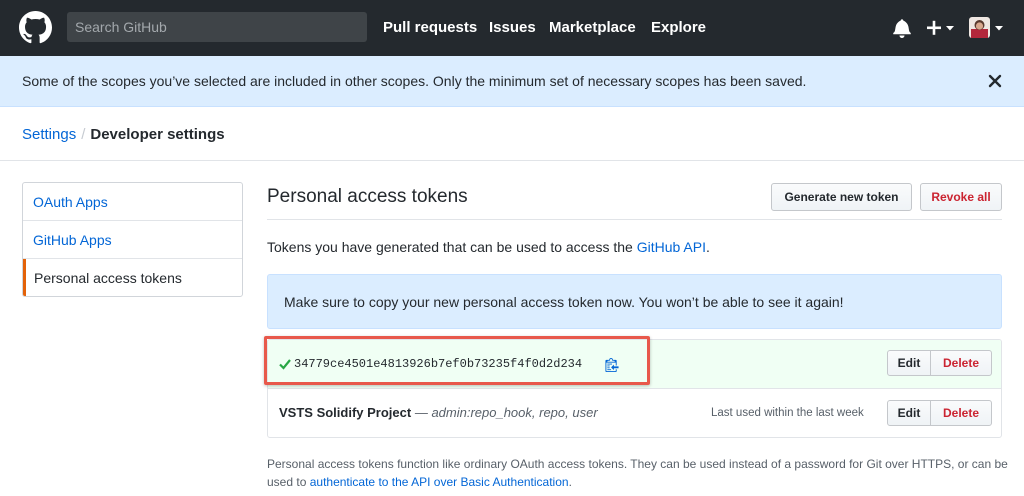 Image resolution: width=1024 pixels, height=496 pixels. What do you see at coordinates (570, 482) in the screenshot?
I see `footer-end: .` at bounding box center [570, 482].